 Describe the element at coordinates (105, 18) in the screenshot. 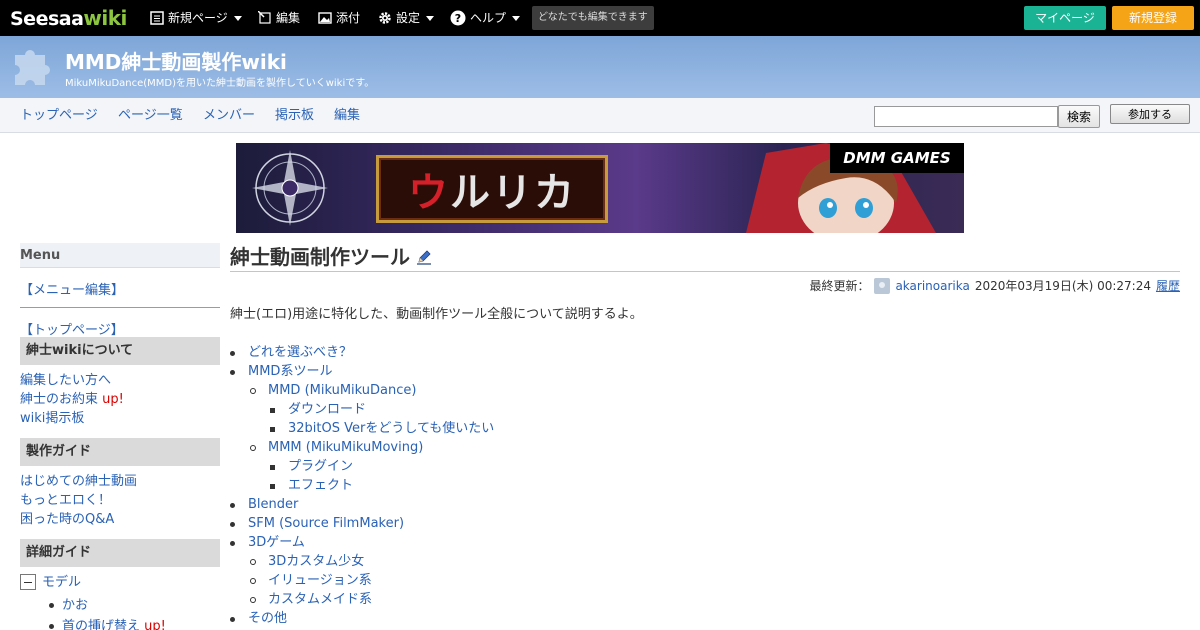

I see `logo-wiki-text: wiki` at that location.